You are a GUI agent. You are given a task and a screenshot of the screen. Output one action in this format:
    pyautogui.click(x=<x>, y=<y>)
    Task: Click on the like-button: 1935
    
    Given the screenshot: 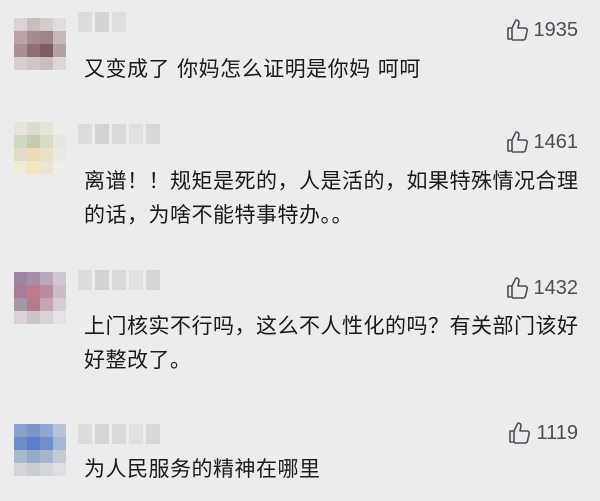 What is the action you would take?
    pyautogui.click(x=542, y=30)
    